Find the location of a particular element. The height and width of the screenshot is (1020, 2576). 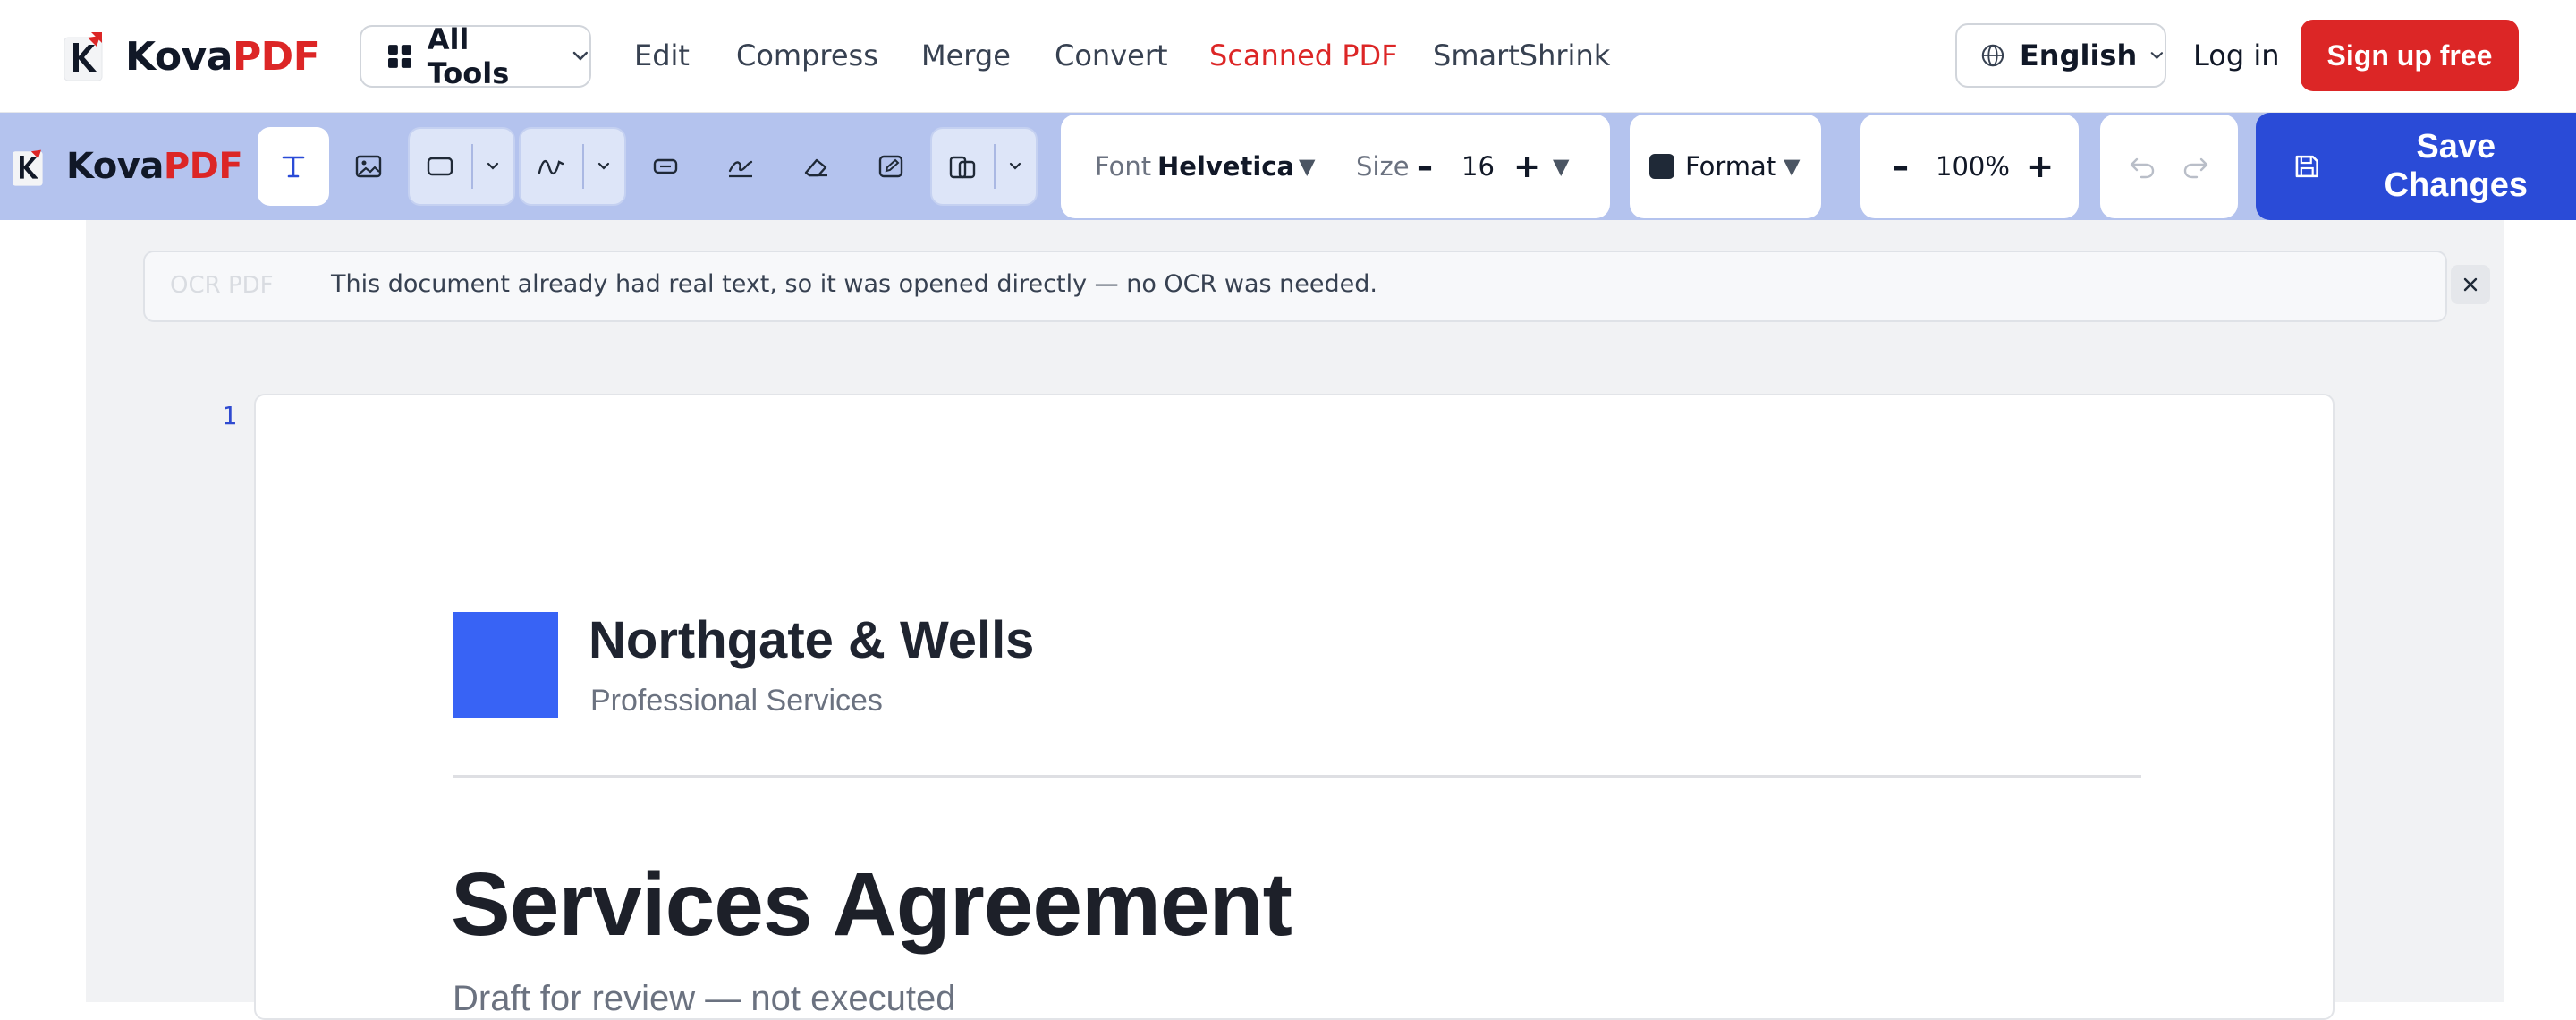

history-panel is located at coordinates (2169, 166).